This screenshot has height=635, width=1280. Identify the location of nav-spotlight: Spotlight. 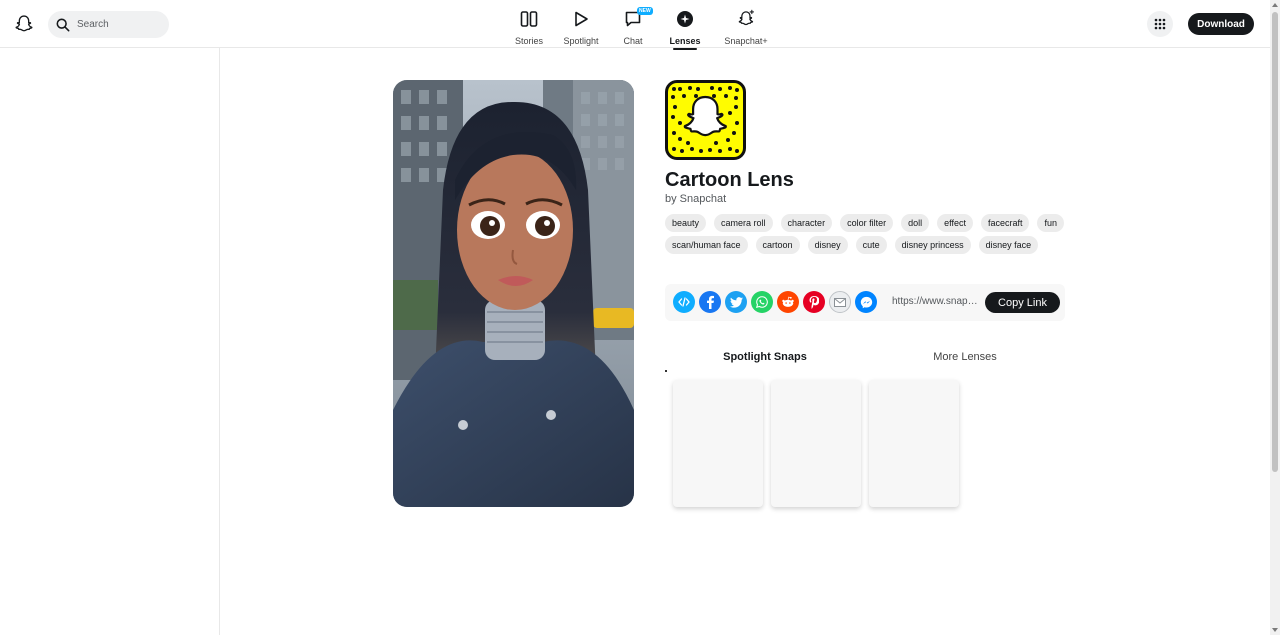
(581, 26).